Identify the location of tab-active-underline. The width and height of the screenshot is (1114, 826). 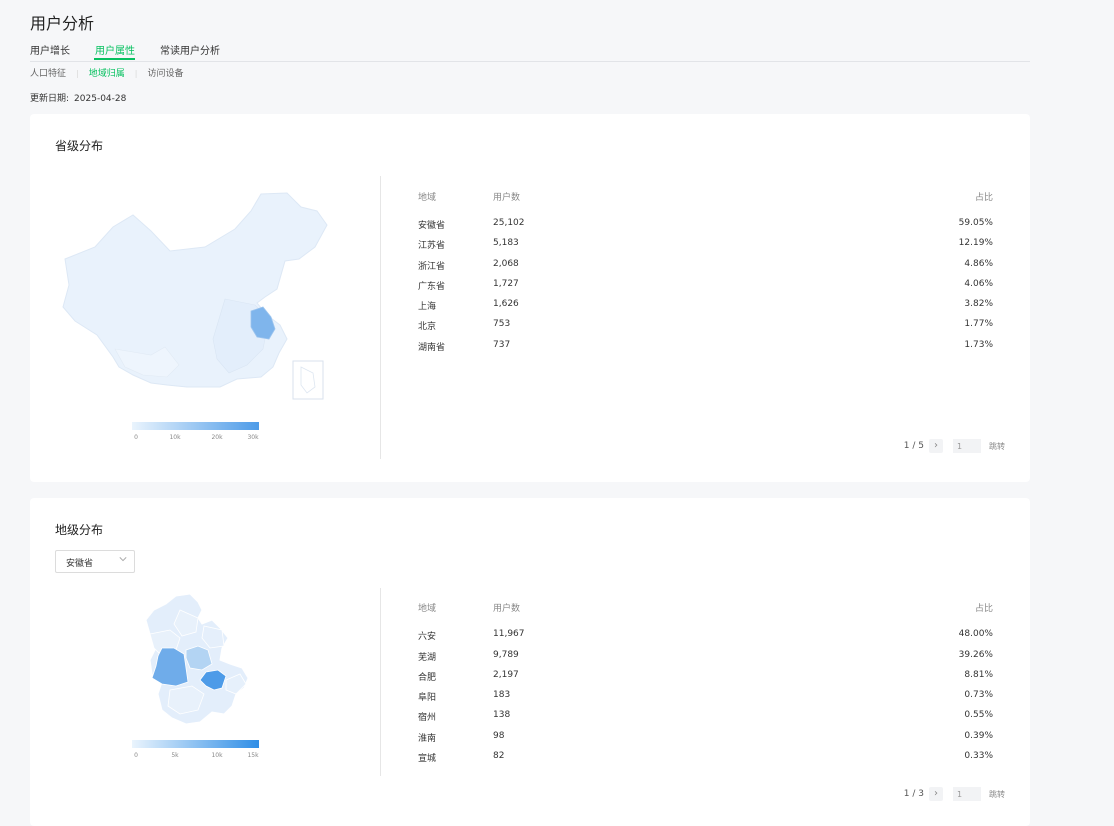
(114, 59).